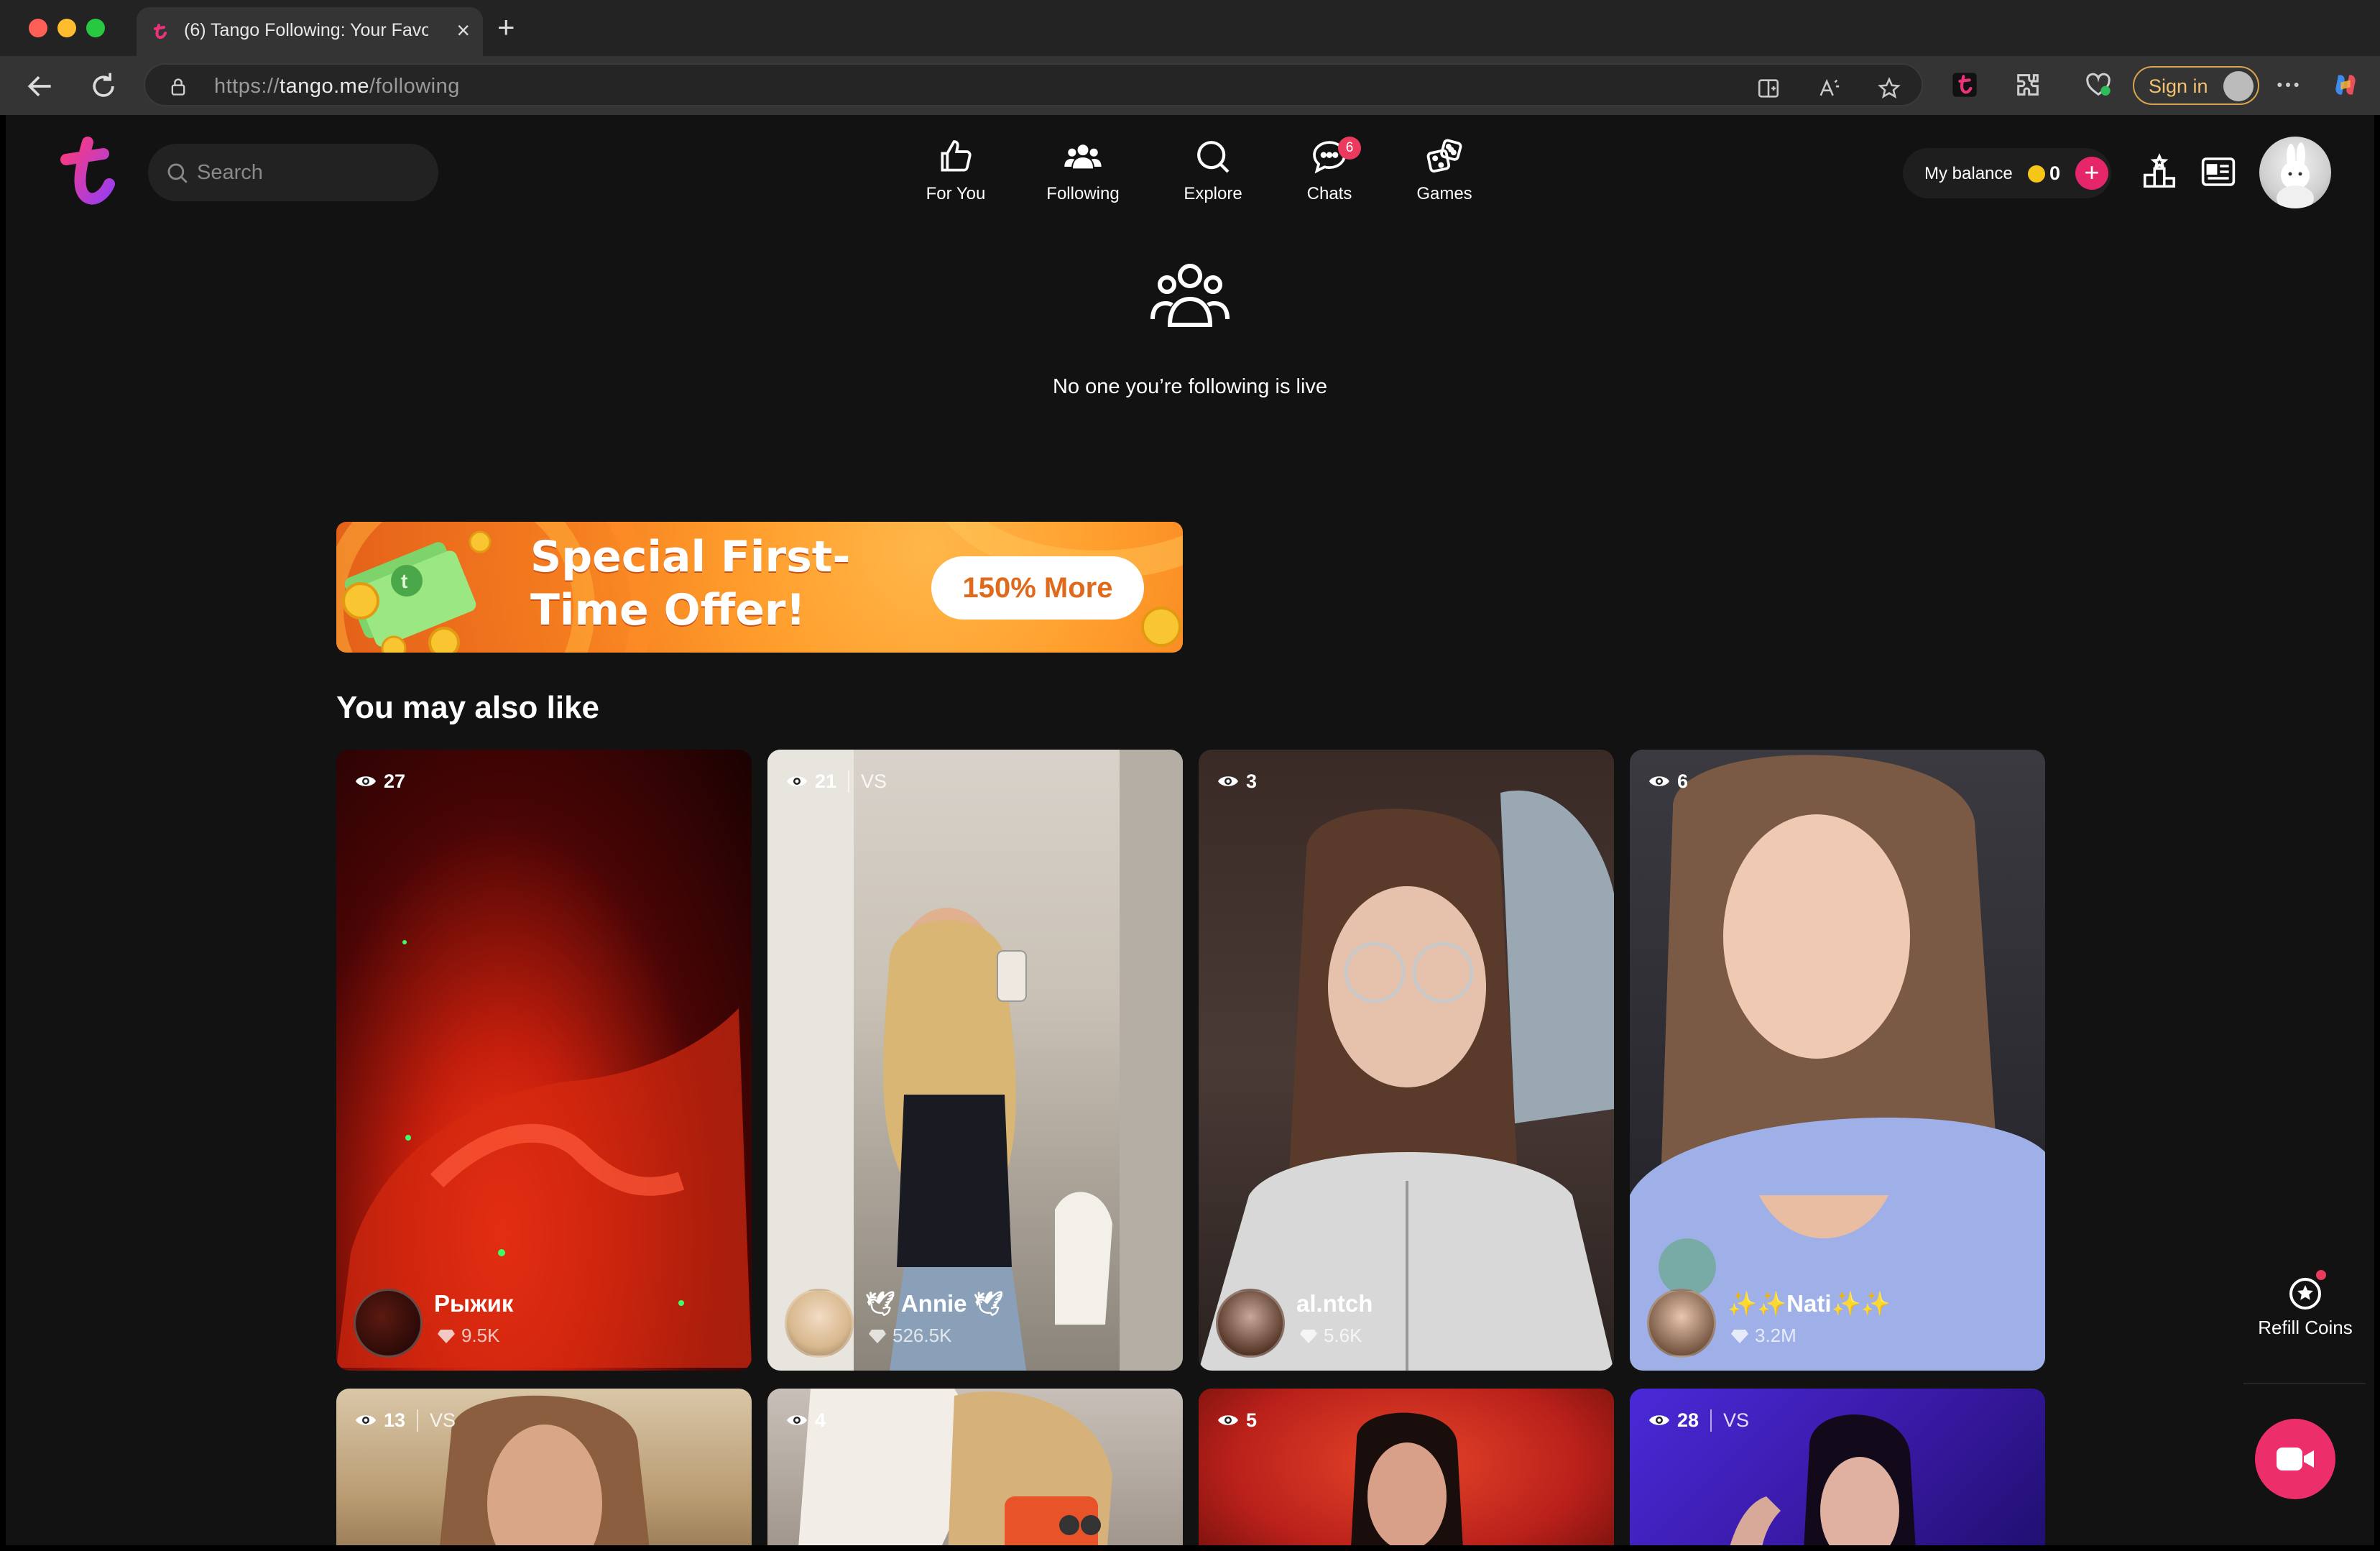 The width and height of the screenshot is (2380, 1551). Describe the element at coordinates (66, 28) in the screenshot. I see `minimize-window-button` at that location.